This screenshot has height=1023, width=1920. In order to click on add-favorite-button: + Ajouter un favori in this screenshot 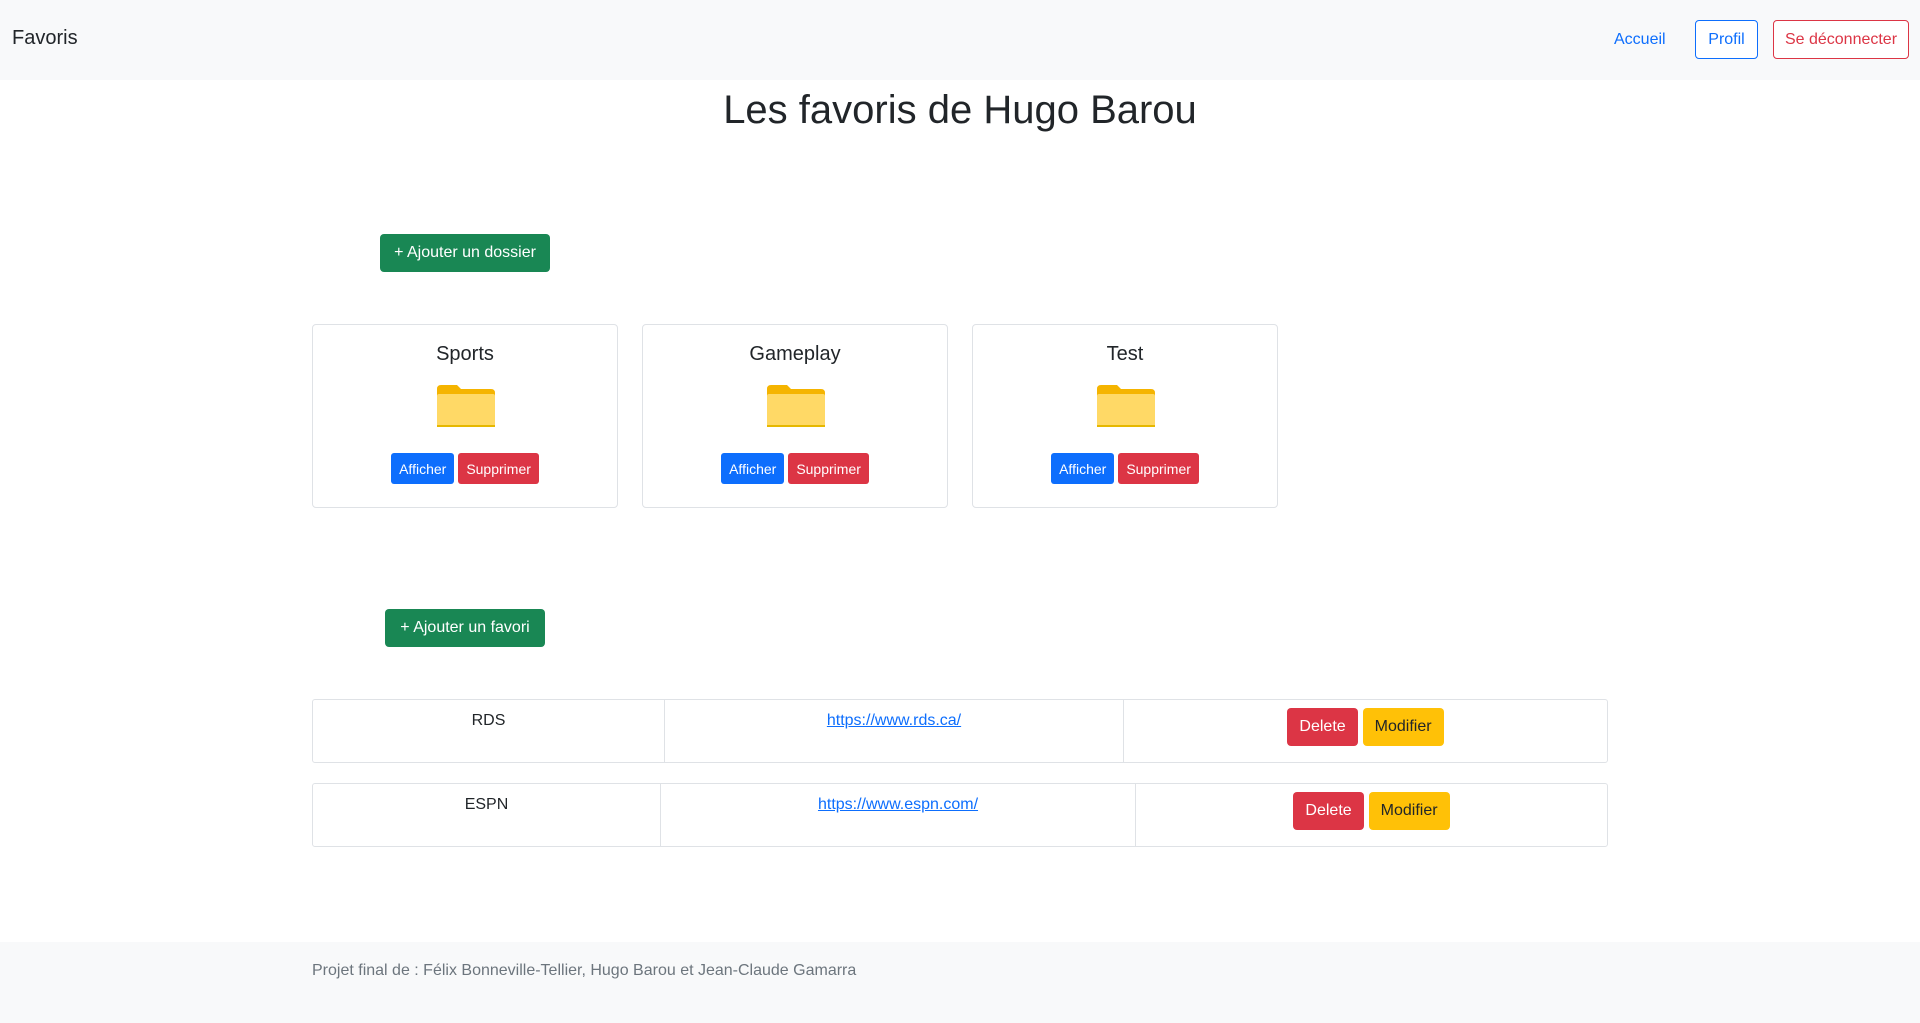, I will do `click(465, 628)`.